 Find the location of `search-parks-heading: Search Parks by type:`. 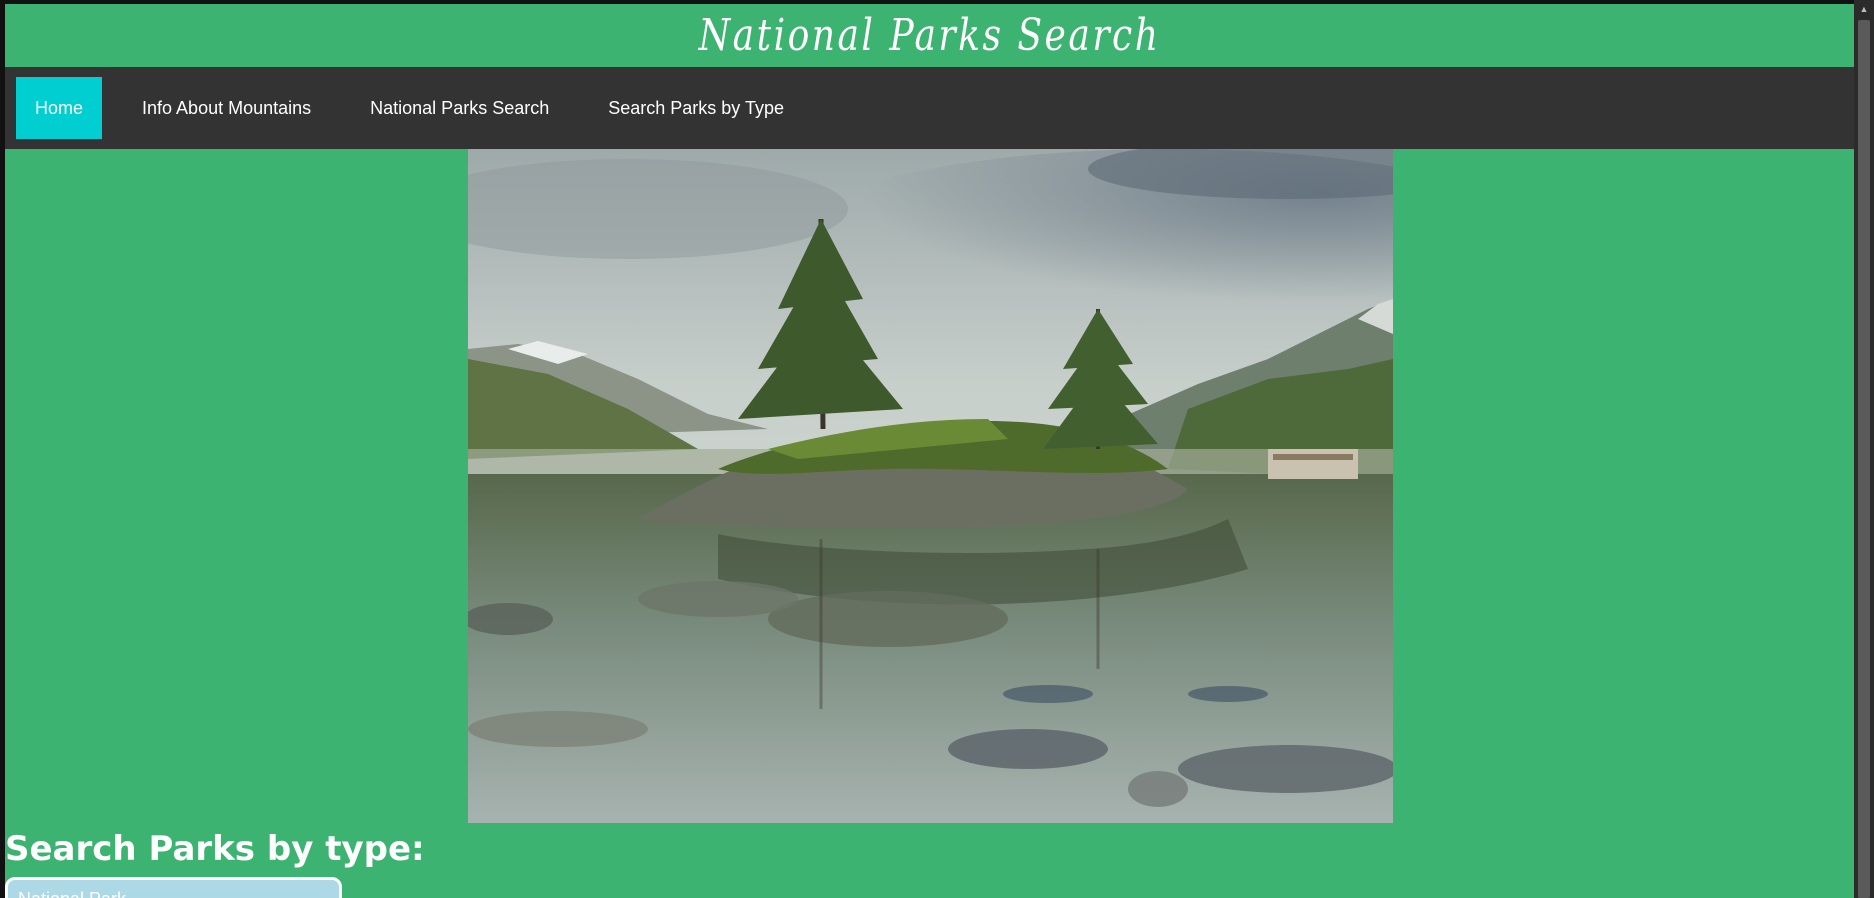

search-parks-heading: Search Parks by type: is located at coordinates (215, 849).